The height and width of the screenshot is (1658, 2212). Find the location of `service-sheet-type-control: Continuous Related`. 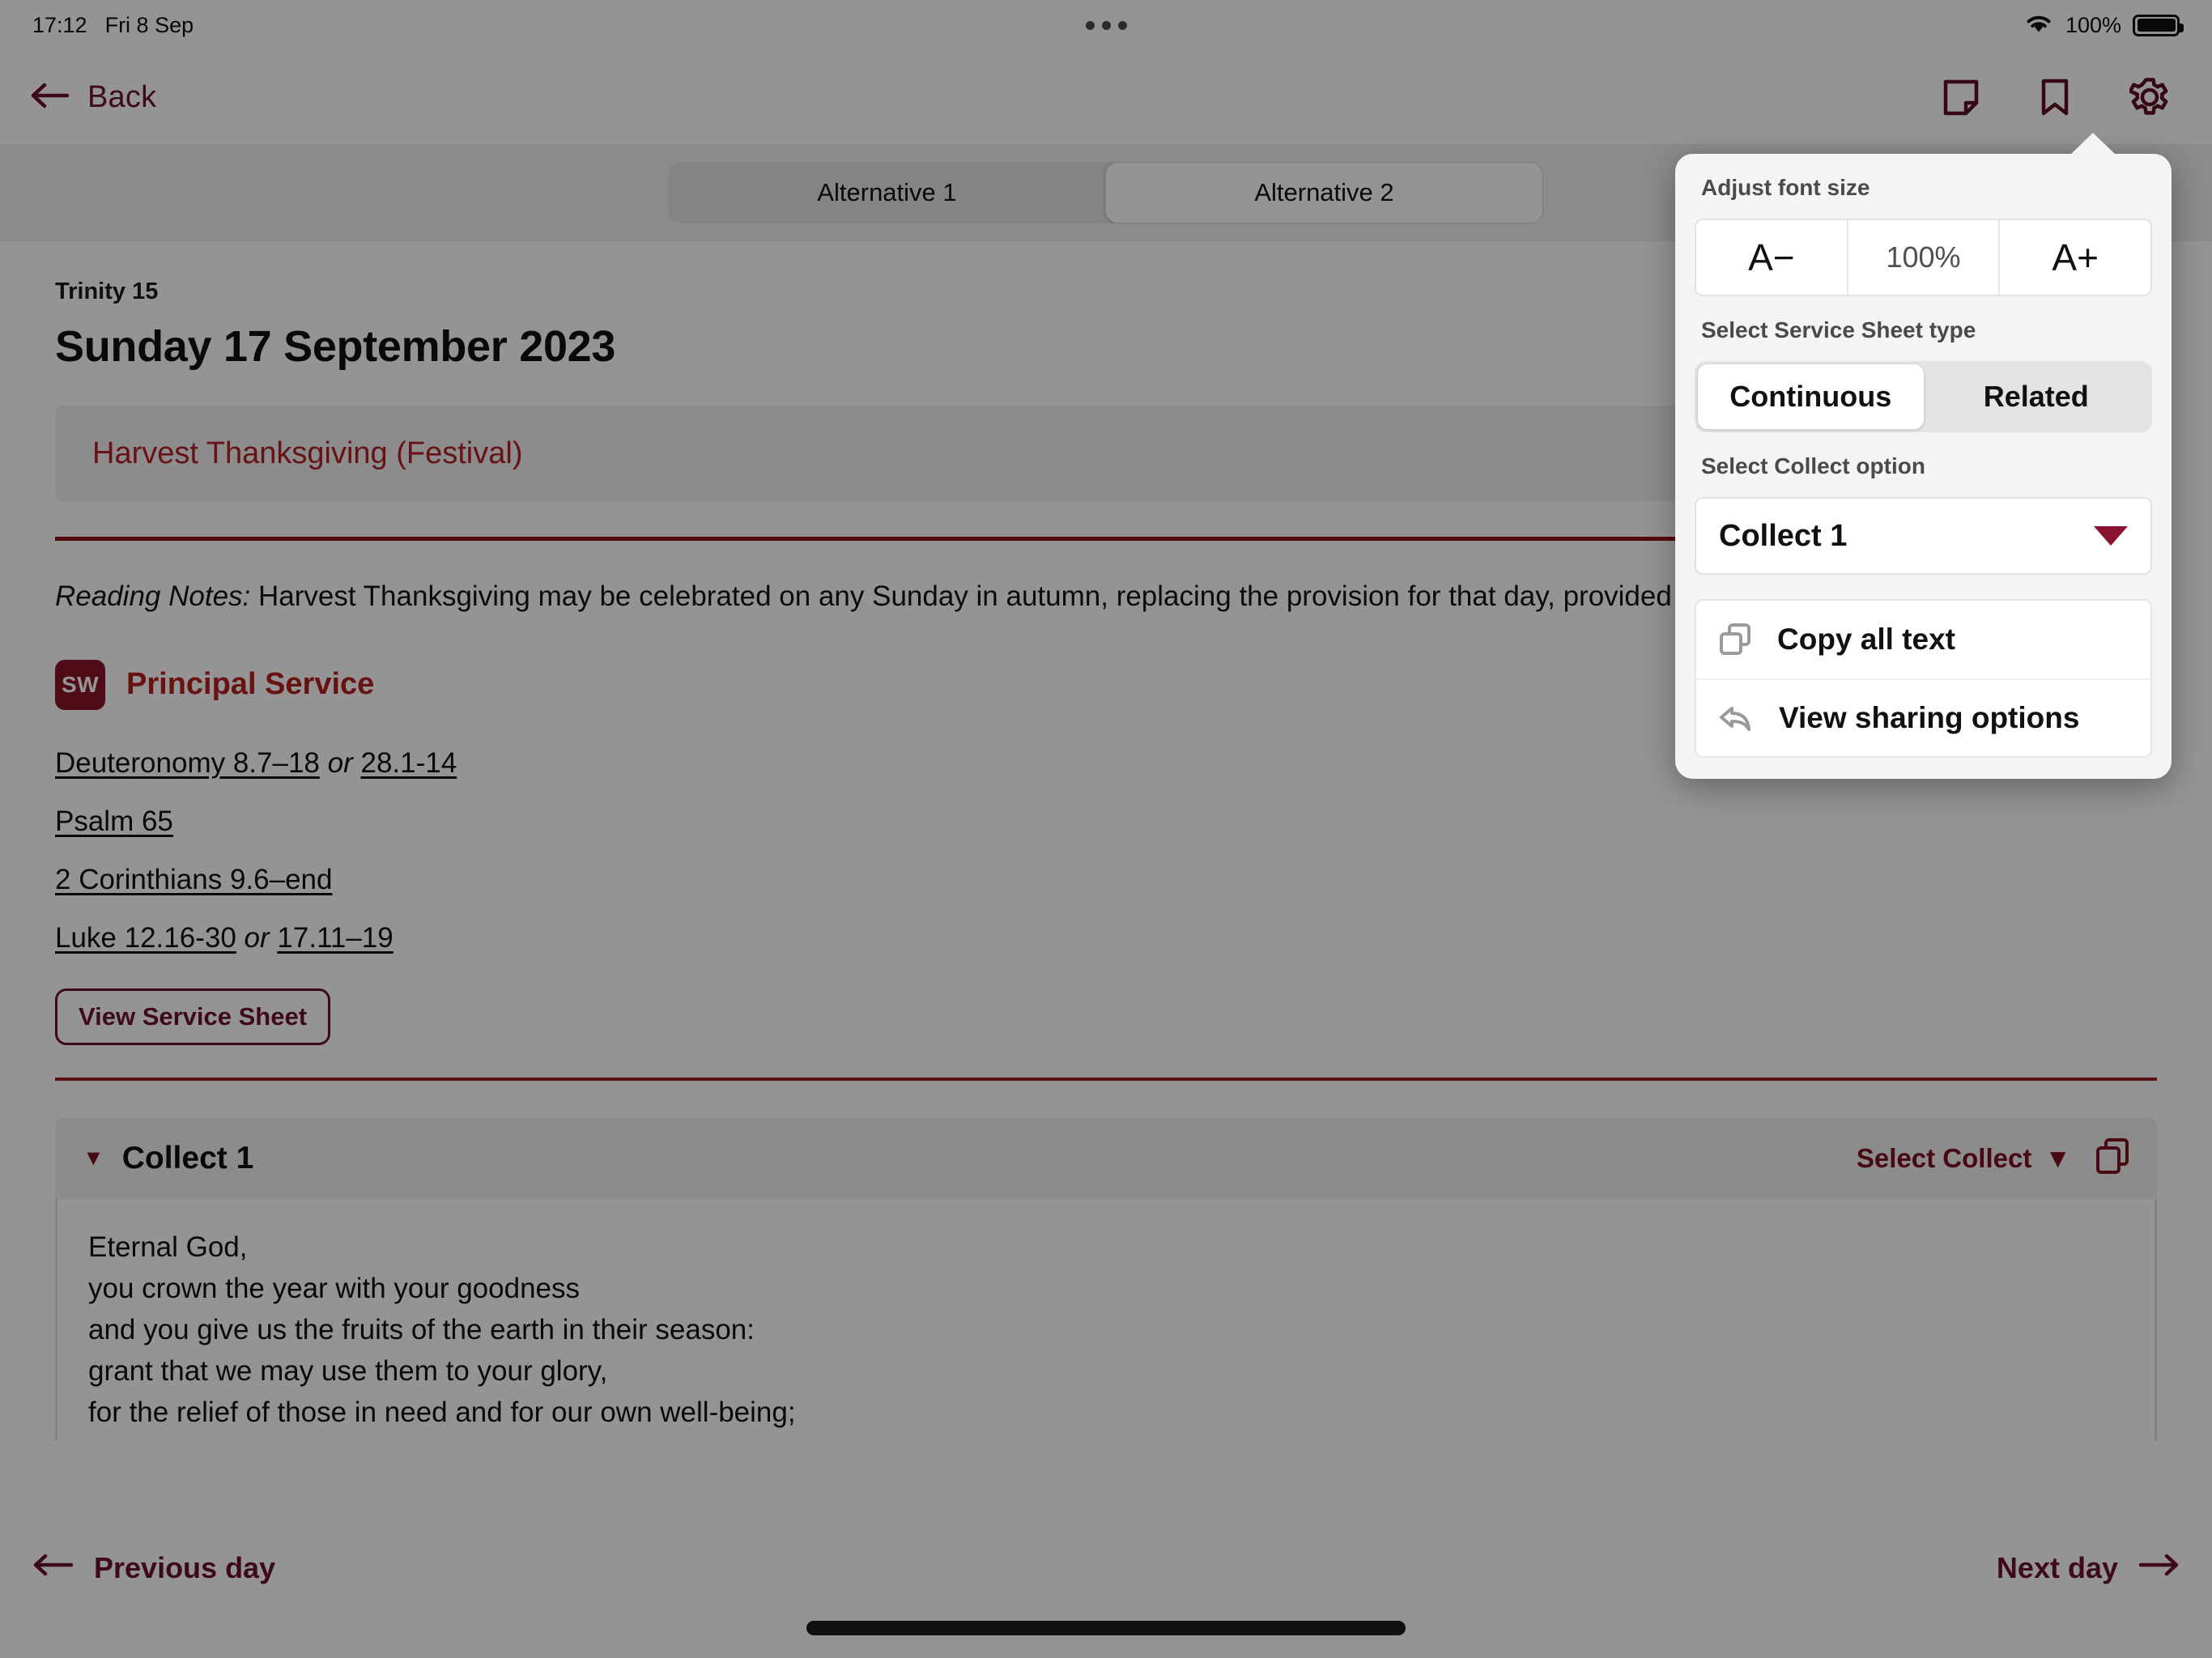

service-sheet-type-control: Continuous Related is located at coordinates (1924, 396).